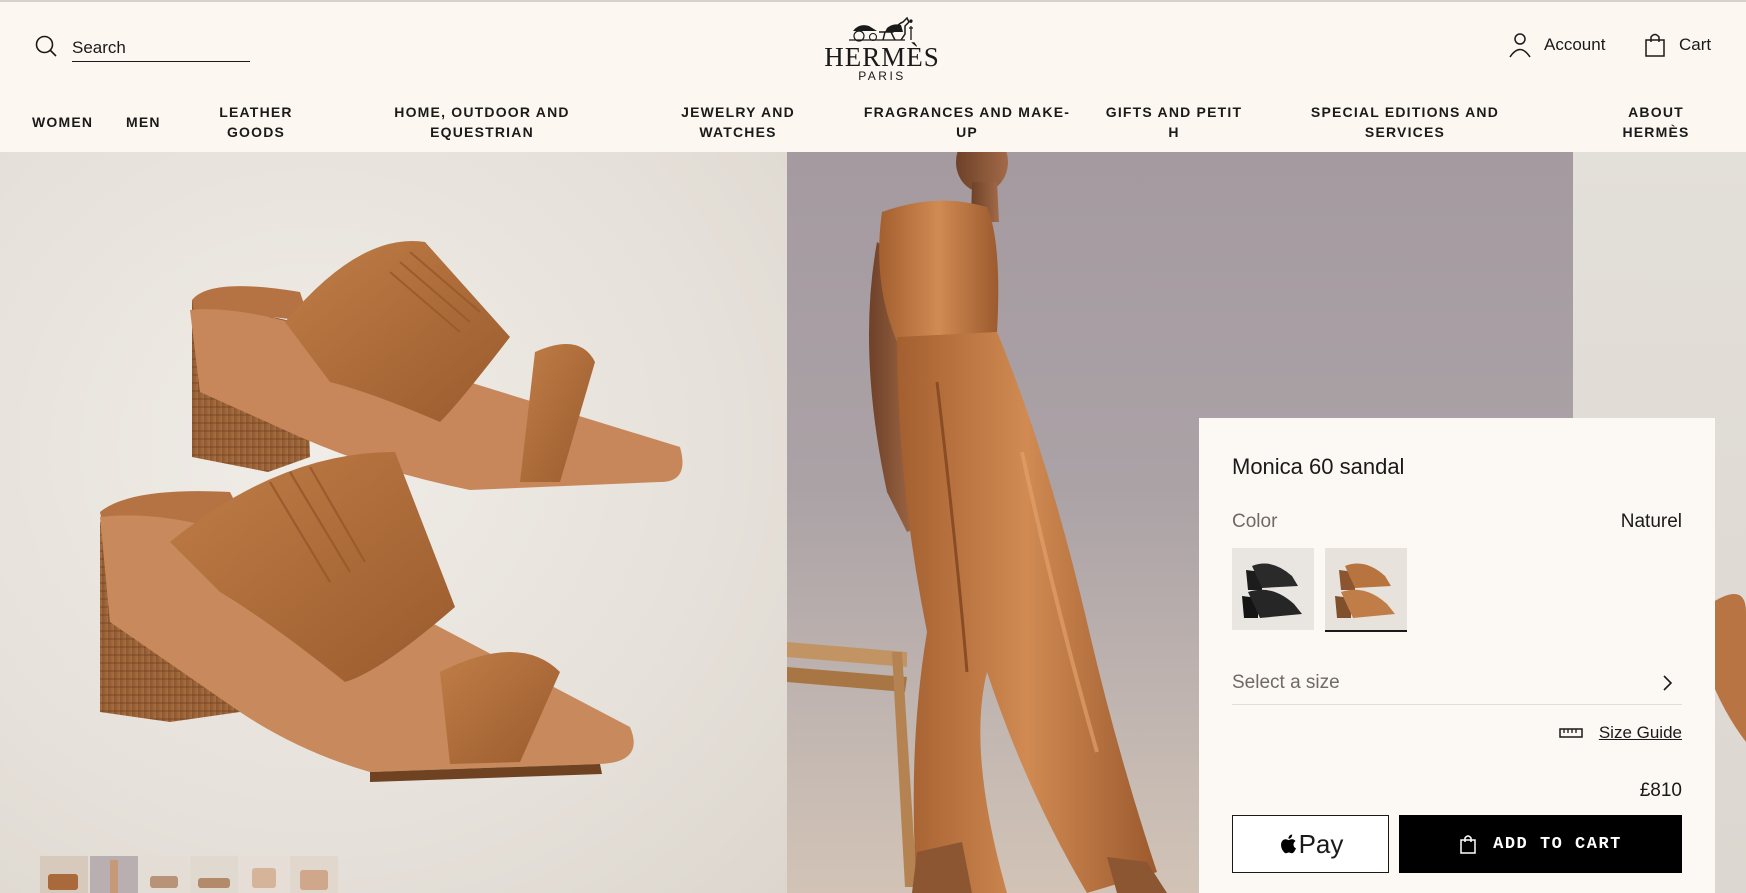  Describe the element at coordinates (256, 112) in the screenshot. I see `nav-label-line1: LEATHER` at that location.